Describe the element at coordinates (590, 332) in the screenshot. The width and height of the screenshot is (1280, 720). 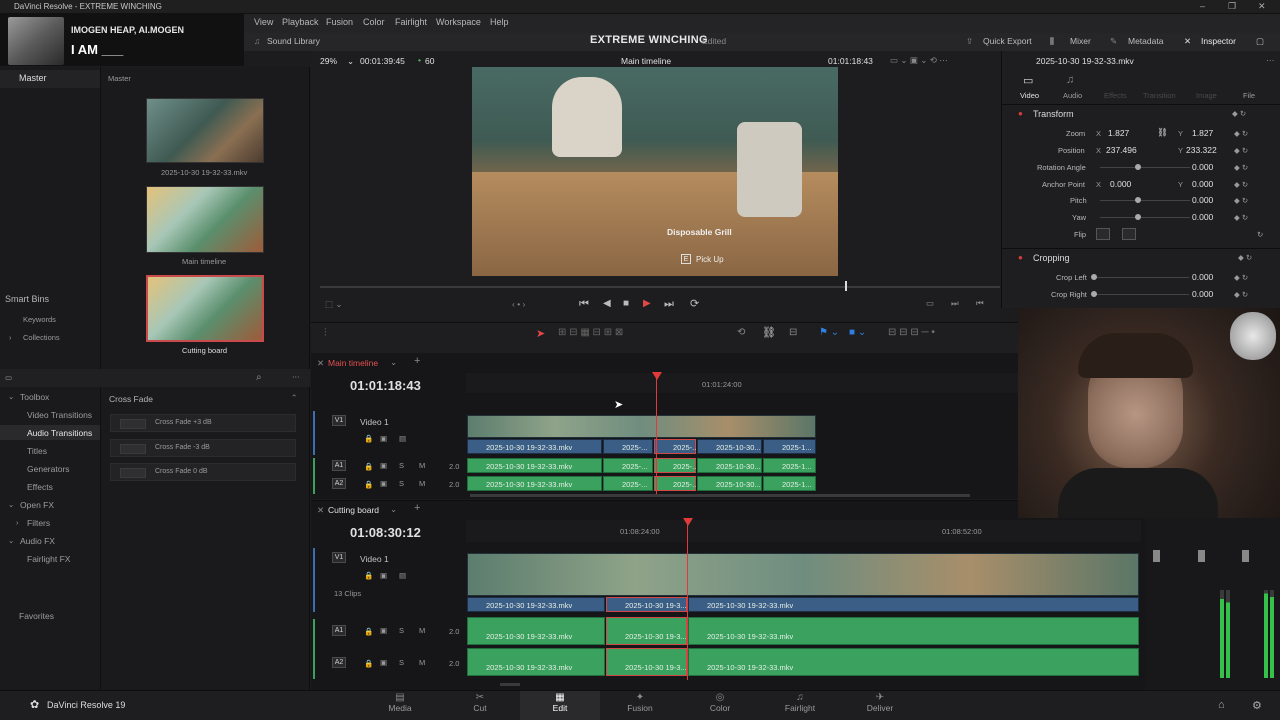
I see `edit-tools-icon: ⊞ ⊟ ▦ ⊟ ⊞ ⊠` at that location.